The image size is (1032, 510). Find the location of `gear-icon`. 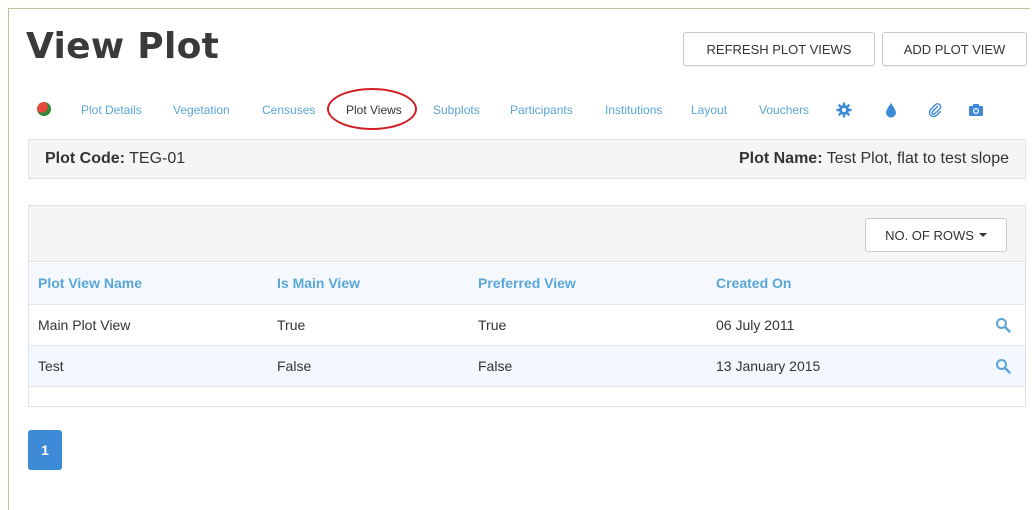

gear-icon is located at coordinates (844, 110).